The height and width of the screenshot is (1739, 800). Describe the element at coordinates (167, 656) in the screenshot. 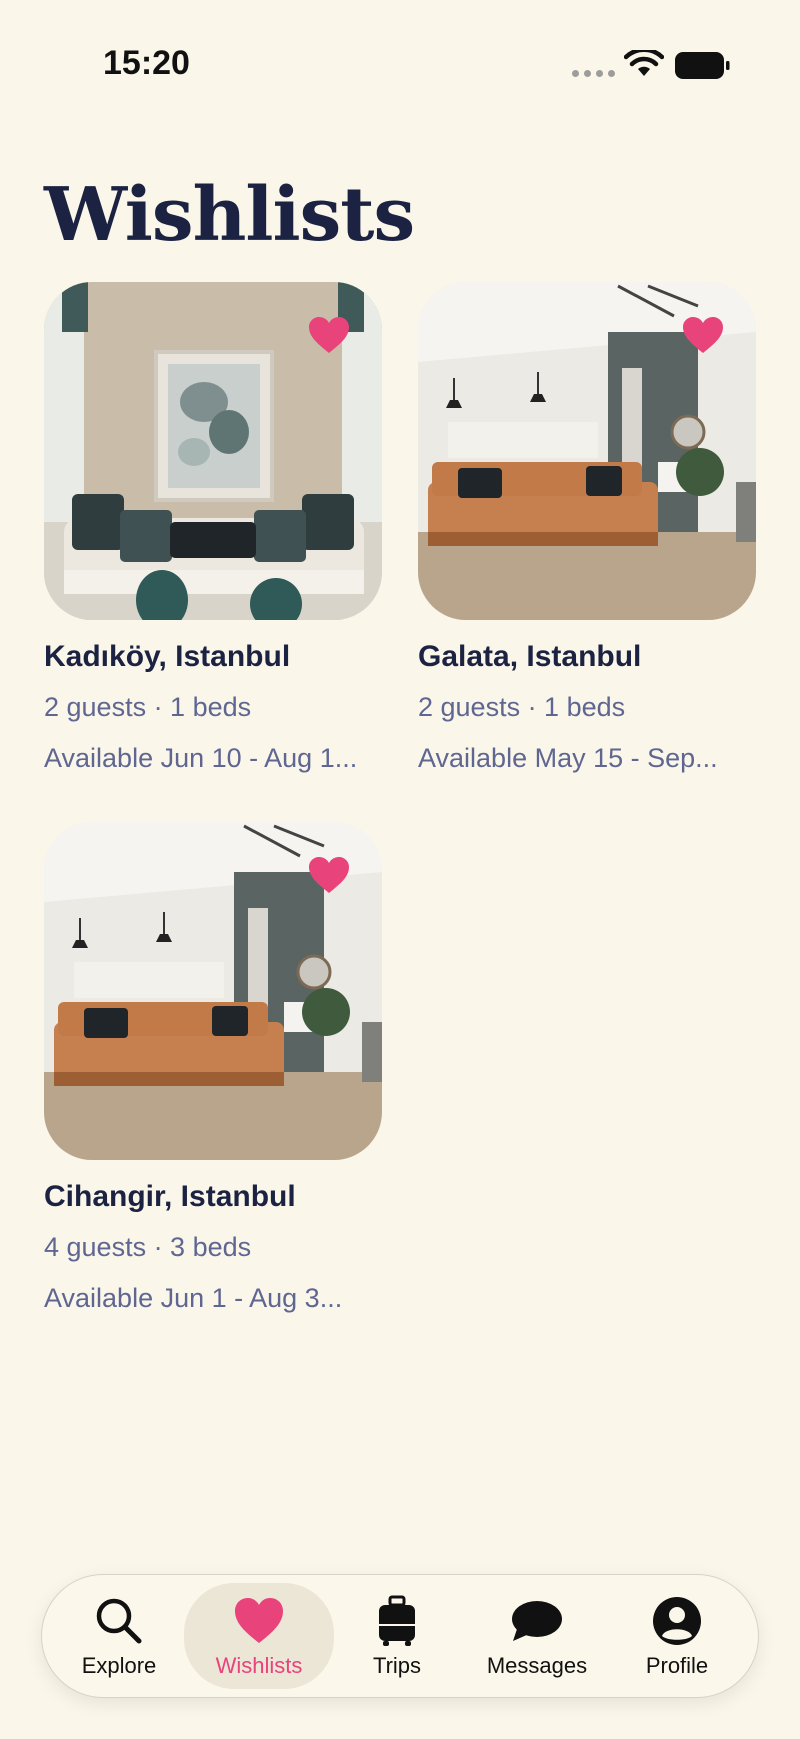

I see `listing-title: Kadıköy, Istanbul` at that location.